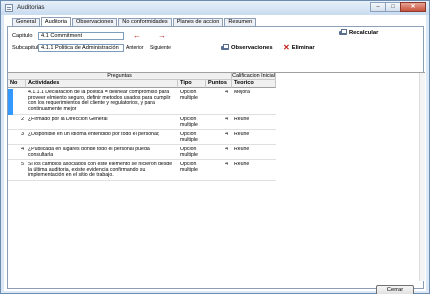 This screenshot has height=294, width=430. What do you see at coordinates (22, 36) in the screenshot?
I see `capitulo-label: Capitulo` at bounding box center [22, 36].